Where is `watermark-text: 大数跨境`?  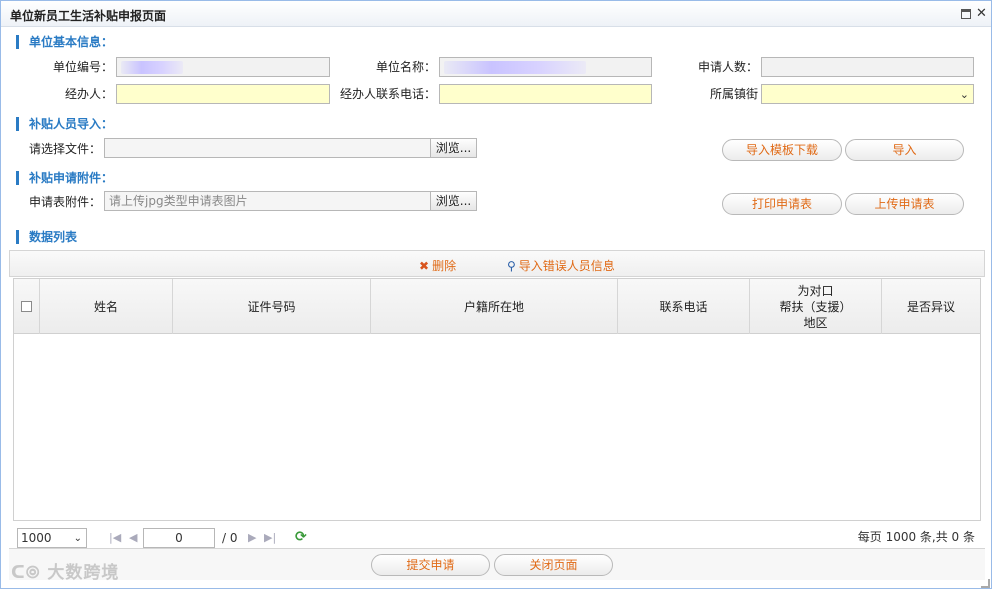
watermark-text: 大数跨境 is located at coordinates (83, 573).